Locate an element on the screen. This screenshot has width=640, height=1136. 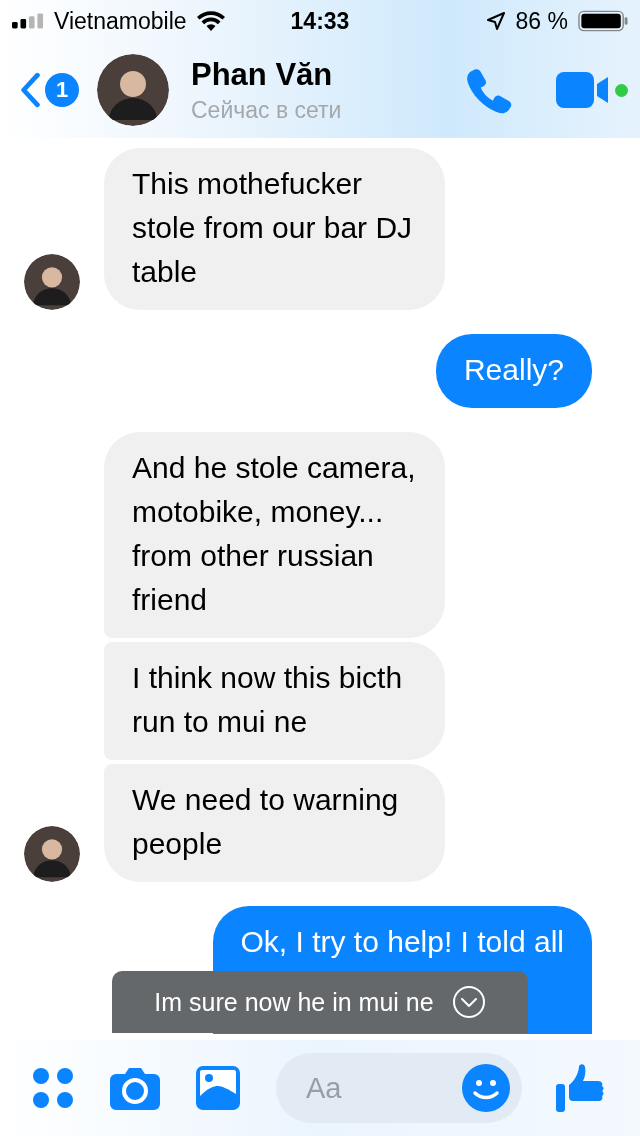
message-field: Aa is located at coordinates (399, 1088).